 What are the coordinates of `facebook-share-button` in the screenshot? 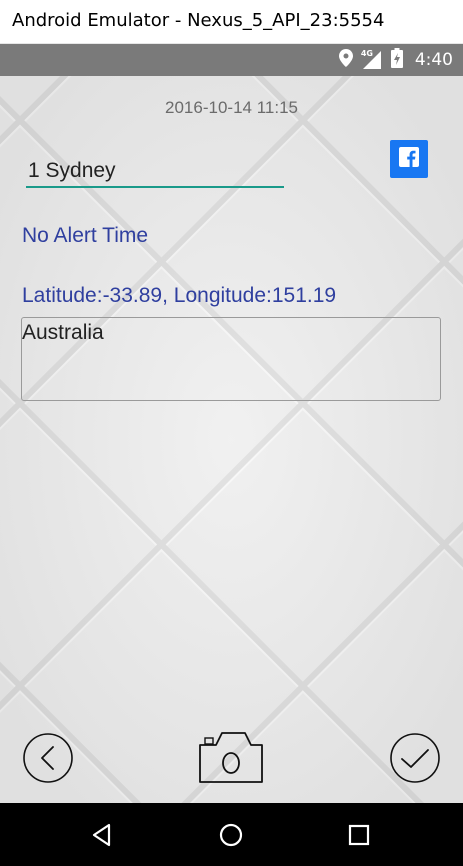 It's located at (409, 159).